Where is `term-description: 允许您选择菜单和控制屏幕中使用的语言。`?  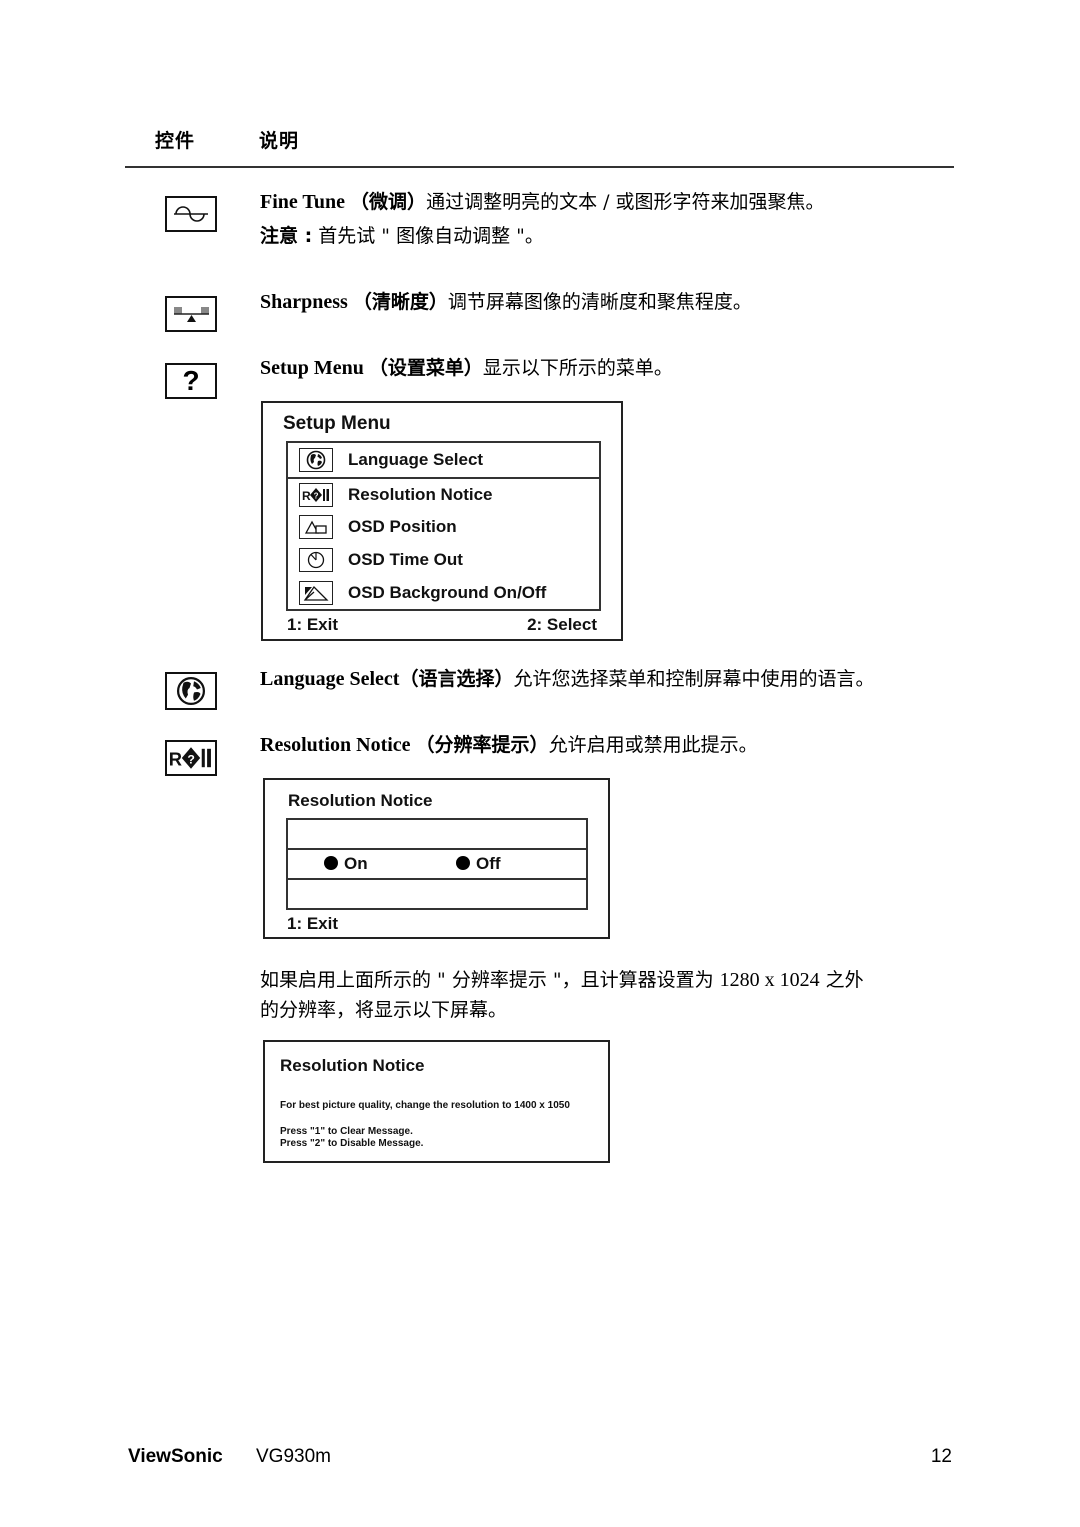 term-description: 允许您选择菜单和控制屏幕中使用的语言。 is located at coordinates (694, 679).